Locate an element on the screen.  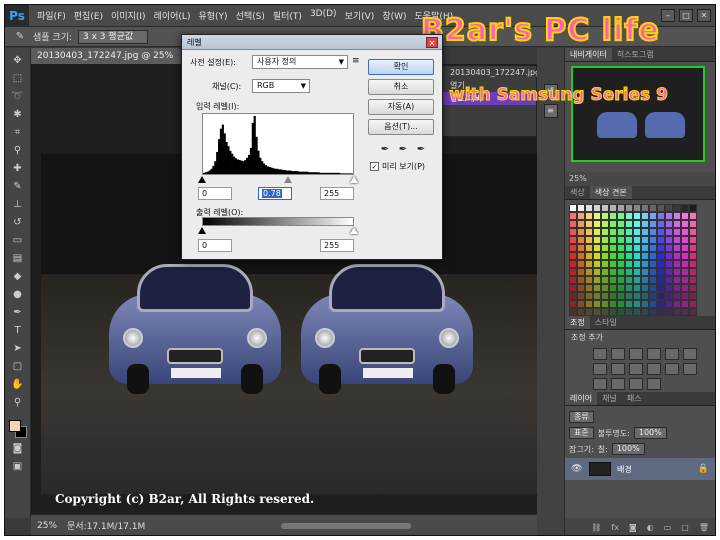
menu-item: 3D(D) is located at coordinates (323, 15).